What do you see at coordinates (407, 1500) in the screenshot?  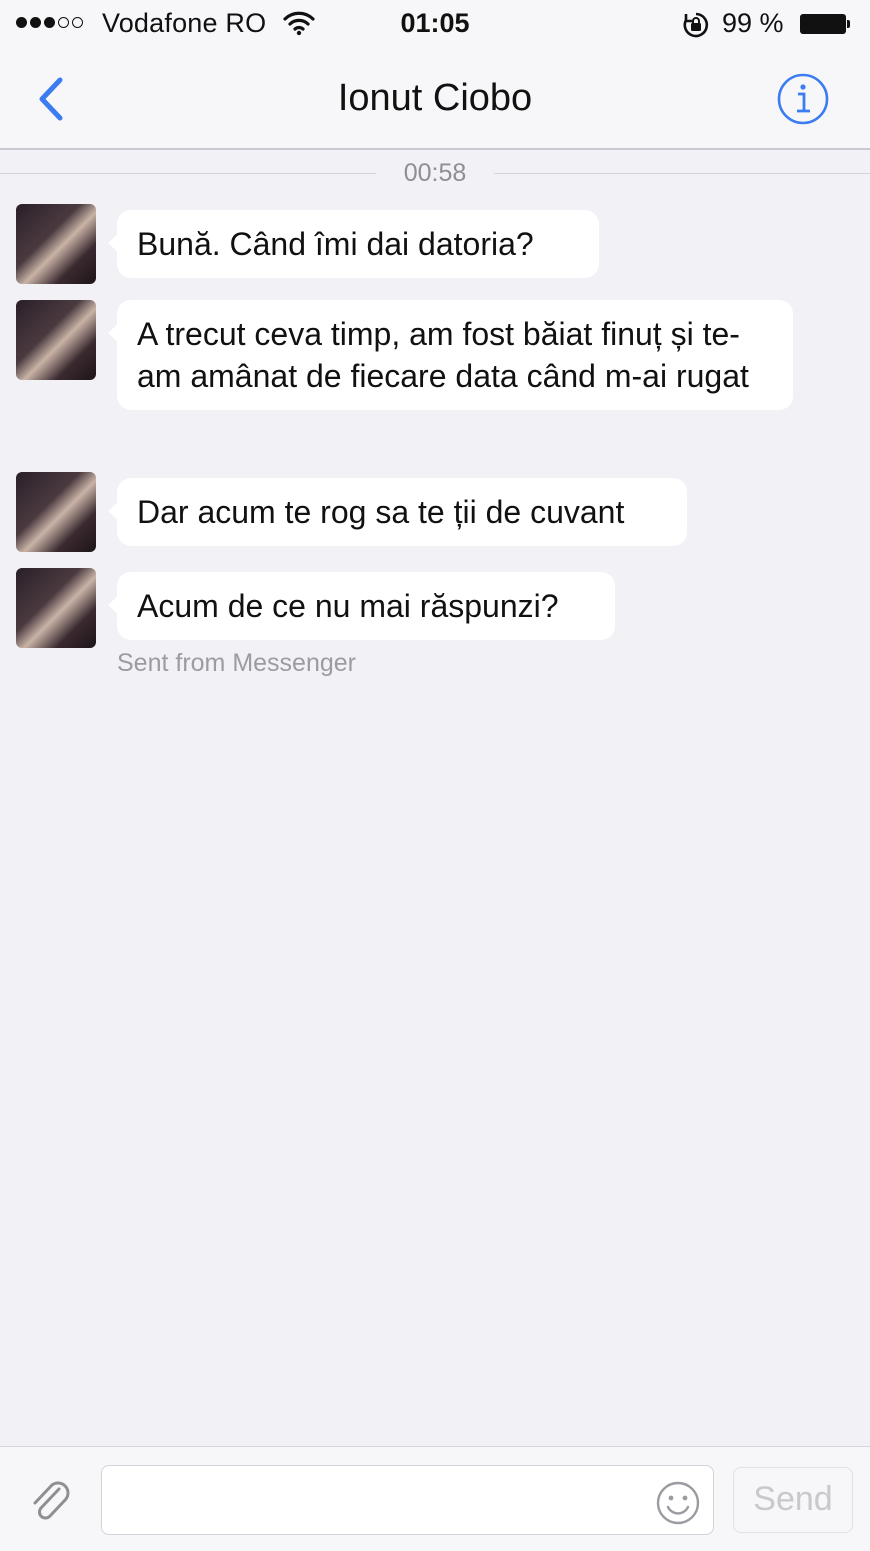 I see `message-input` at bounding box center [407, 1500].